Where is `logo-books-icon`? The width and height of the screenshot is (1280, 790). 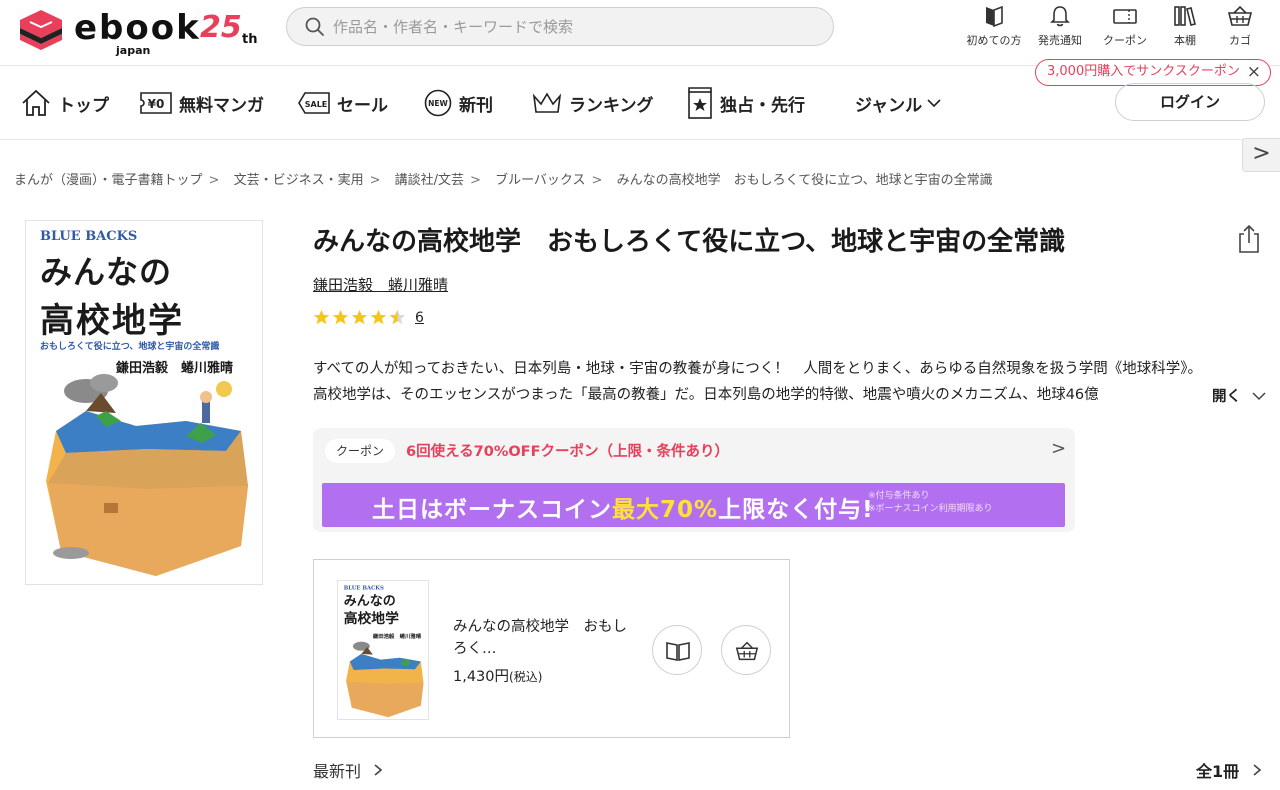 logo-books-icon is located at coordinates (41, 30).